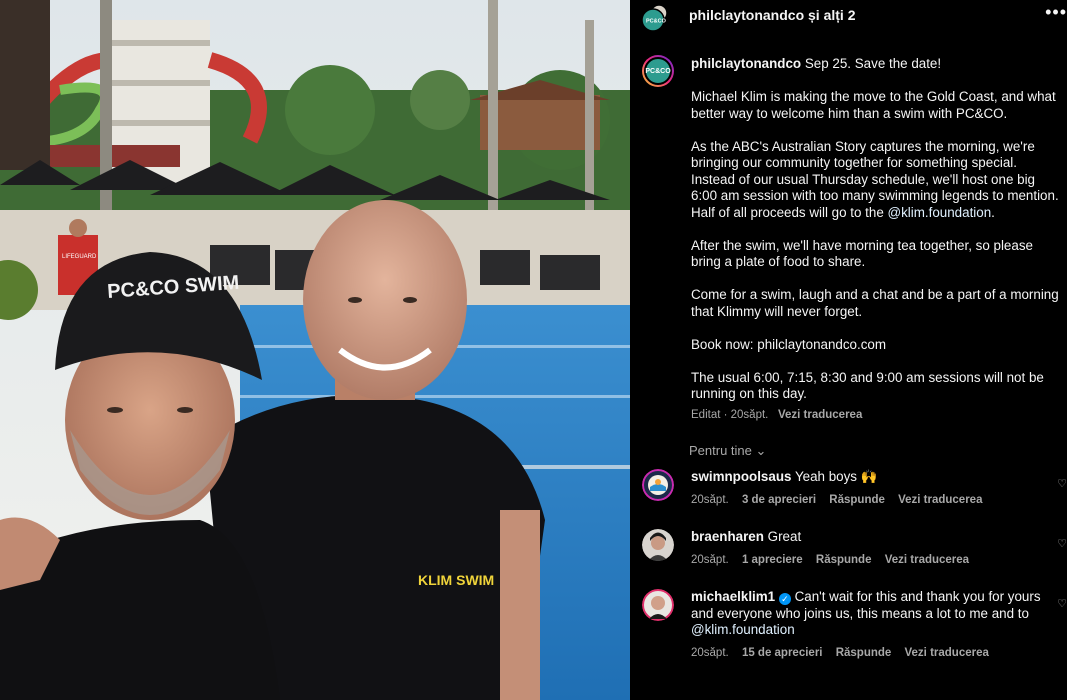 The image size is (1067, 700). I want to click on commenter-username: swimnpoolsaus, so click(741, 476).